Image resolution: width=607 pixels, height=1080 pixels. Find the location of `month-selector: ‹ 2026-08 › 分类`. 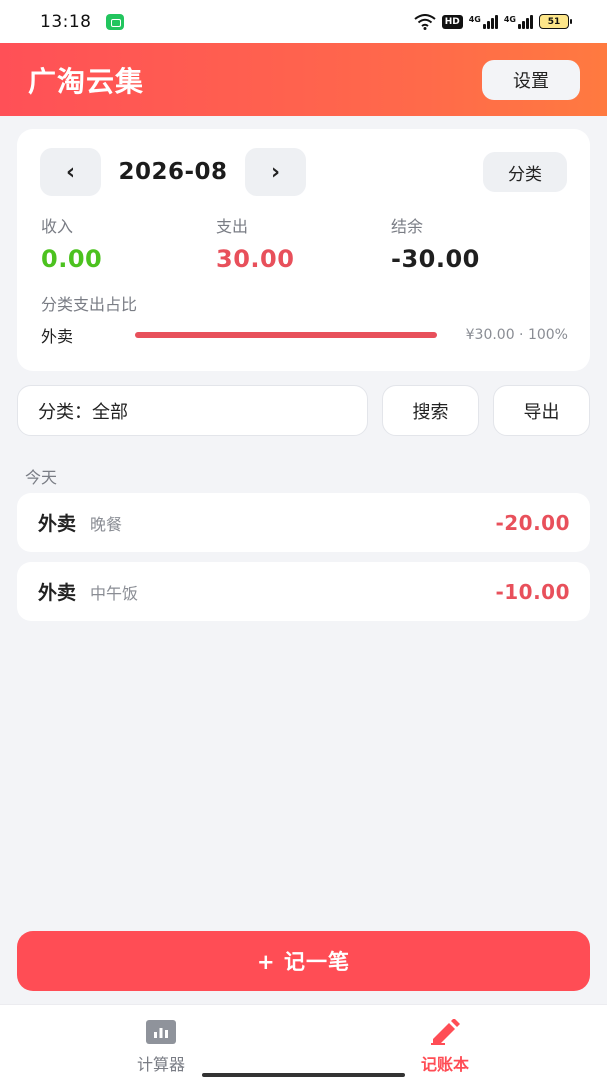

month-selector: ‹ 2026-08 › 分类 is located at coordinates (303, 172).